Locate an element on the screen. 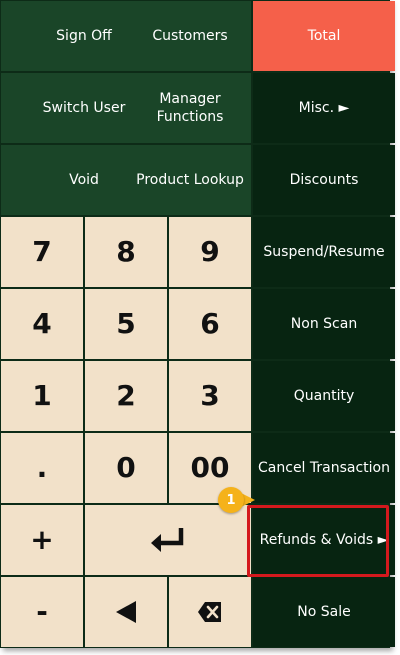 The width and height of the screenshot is (400, 655). enter-button is located at coordinates (168, 540).